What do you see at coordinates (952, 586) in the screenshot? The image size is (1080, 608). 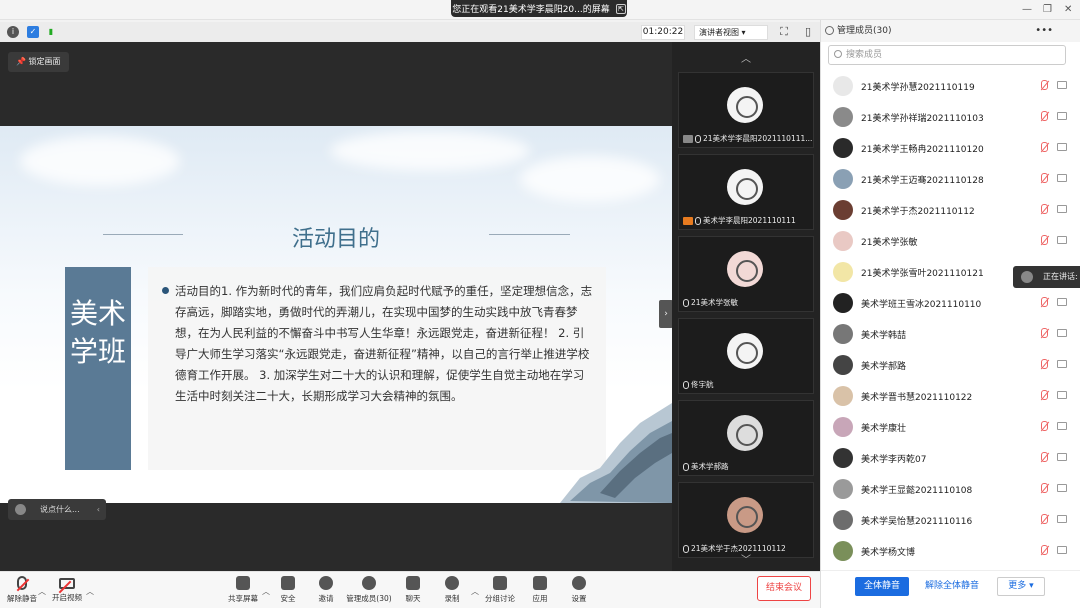 I see `unmute-all-button: 解除全体静音` at bounding box center [952, 586].